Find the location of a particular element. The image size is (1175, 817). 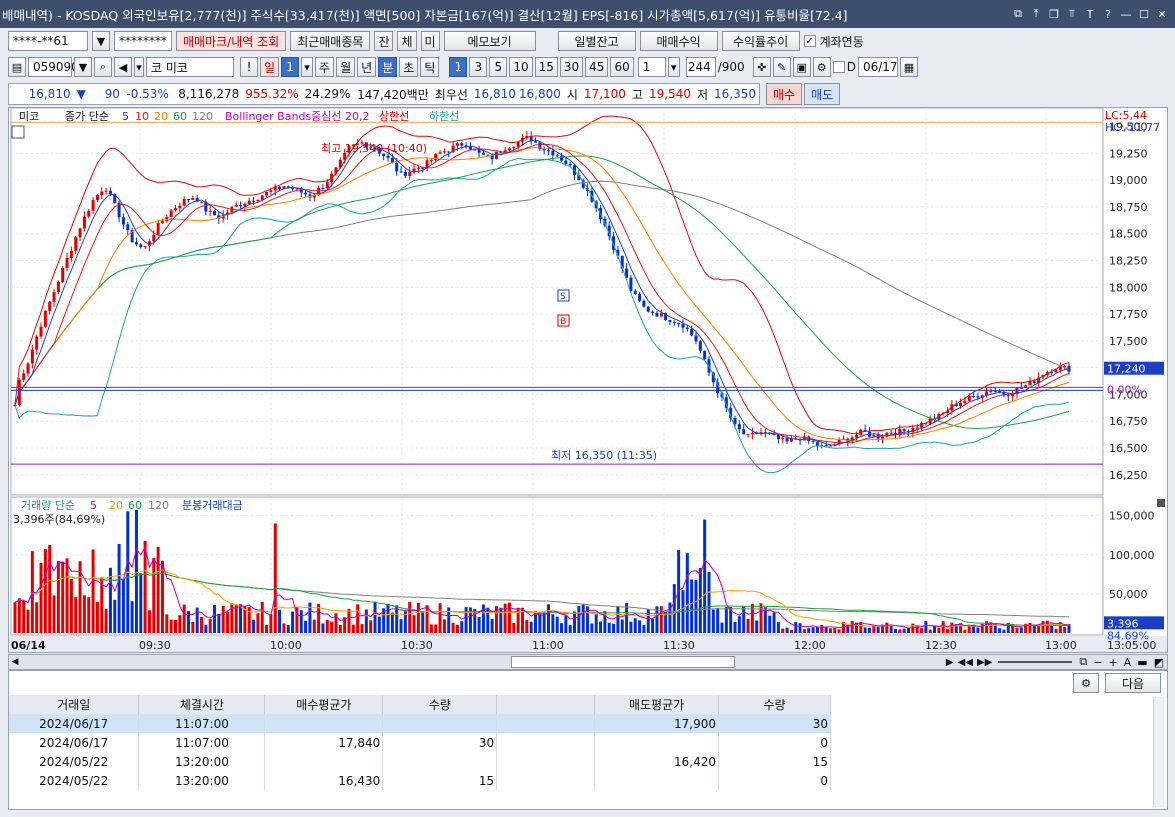

save-icon: ▣ is located at coordinates (801, 67).